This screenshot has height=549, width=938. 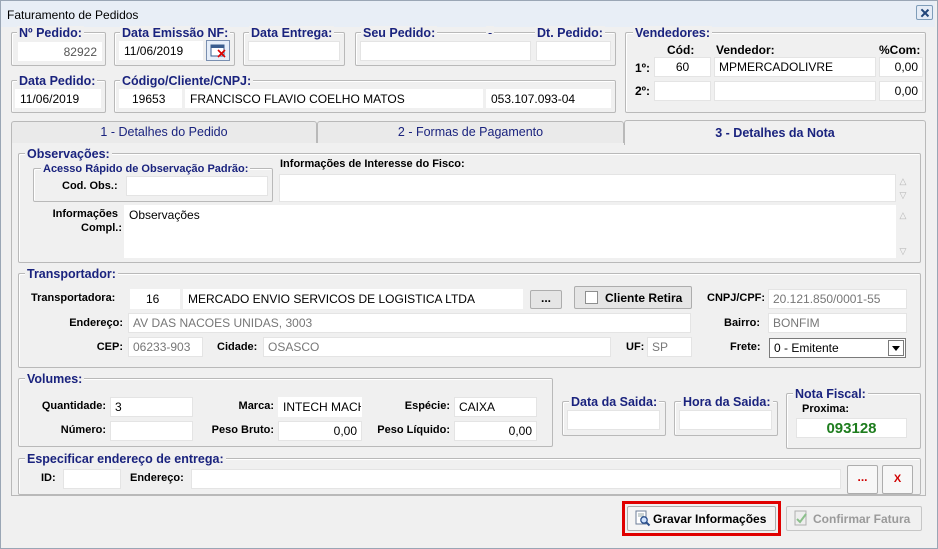 What do you see at coordinates (71, 274) in the screenshot?
I see `transportador-label: Transportador:` at bounding box center [71, 274].